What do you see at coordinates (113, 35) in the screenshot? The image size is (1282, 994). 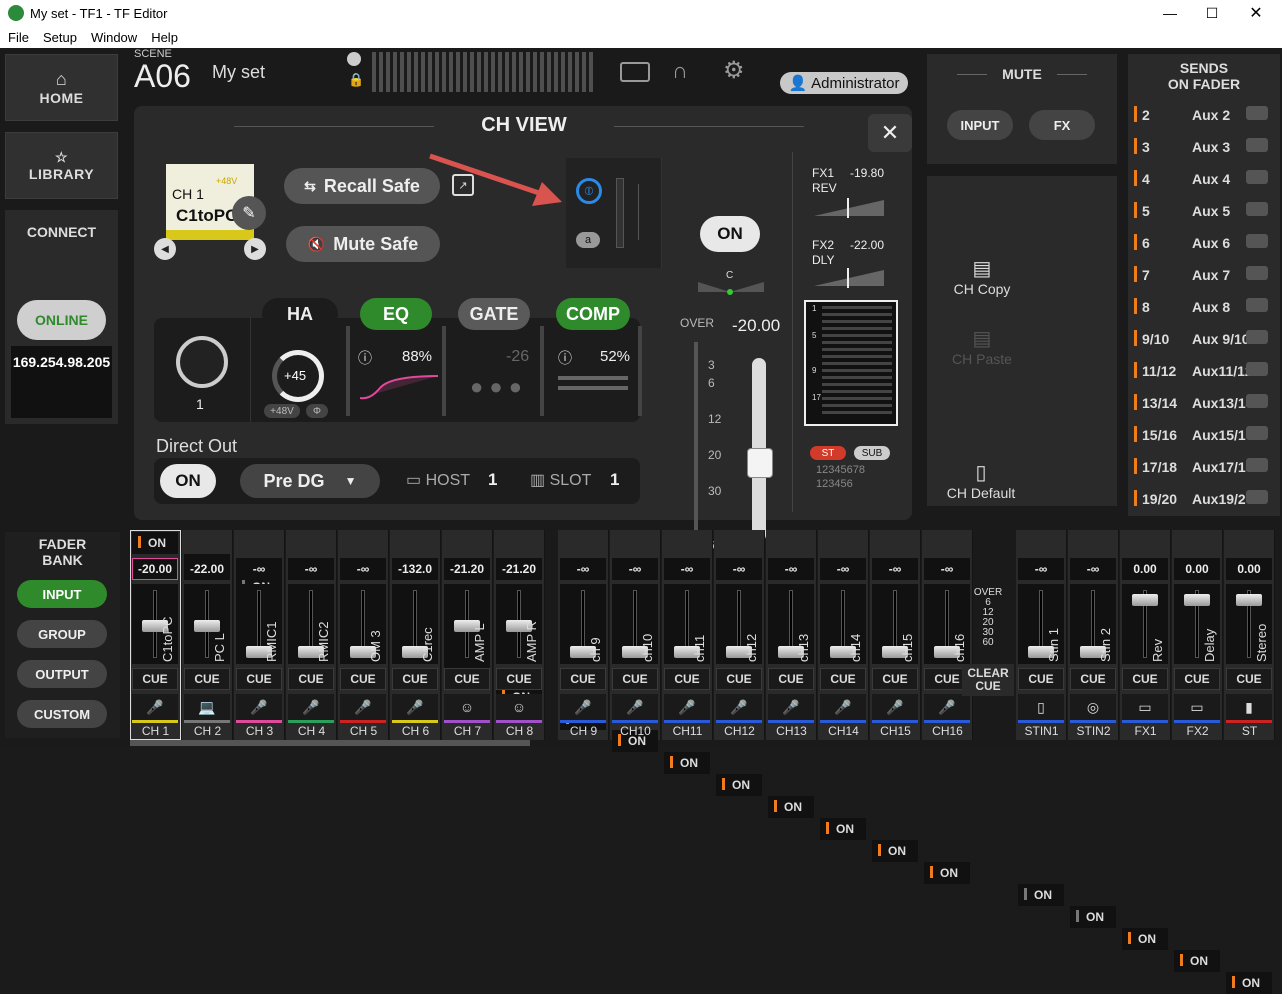 I see `menu-window: Window` at bounding box center [113, 35].